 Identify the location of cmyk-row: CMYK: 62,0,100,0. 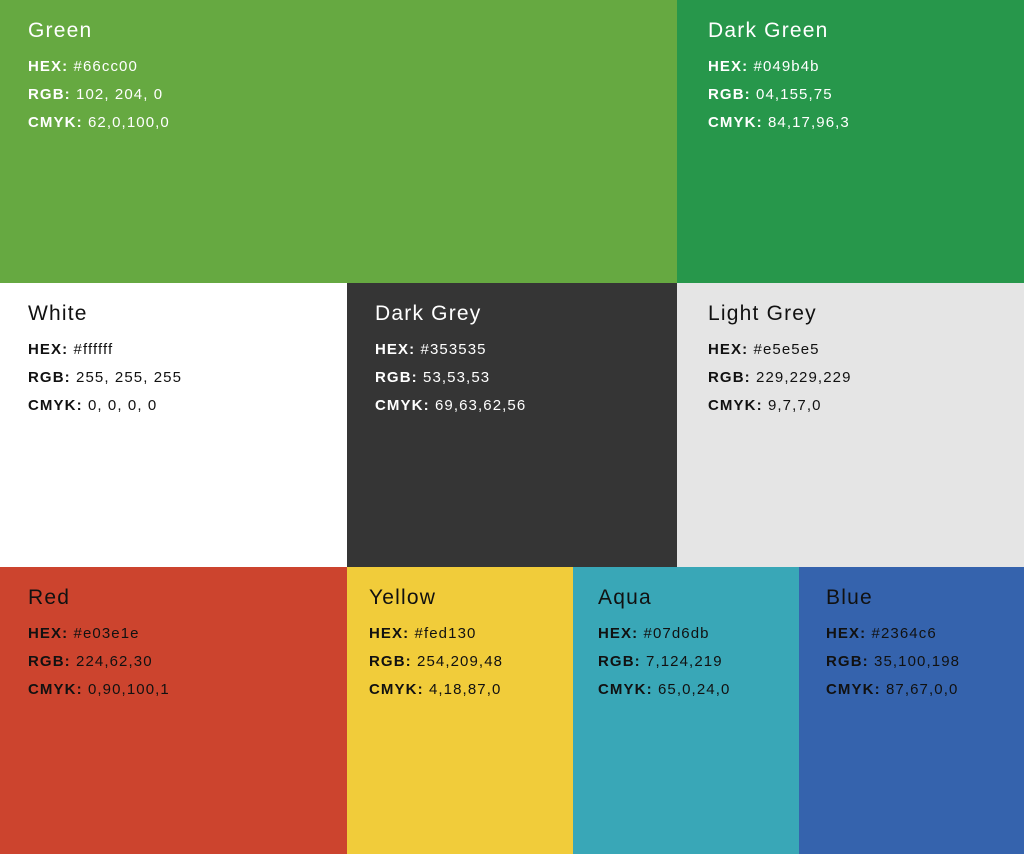
(352, 123).